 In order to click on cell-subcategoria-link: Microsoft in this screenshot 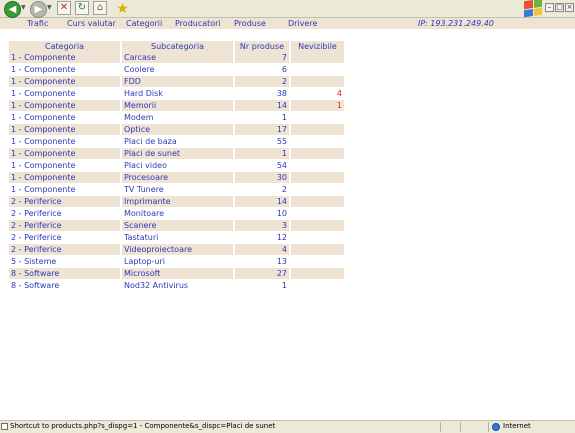, I will do `click(177, 274)`.